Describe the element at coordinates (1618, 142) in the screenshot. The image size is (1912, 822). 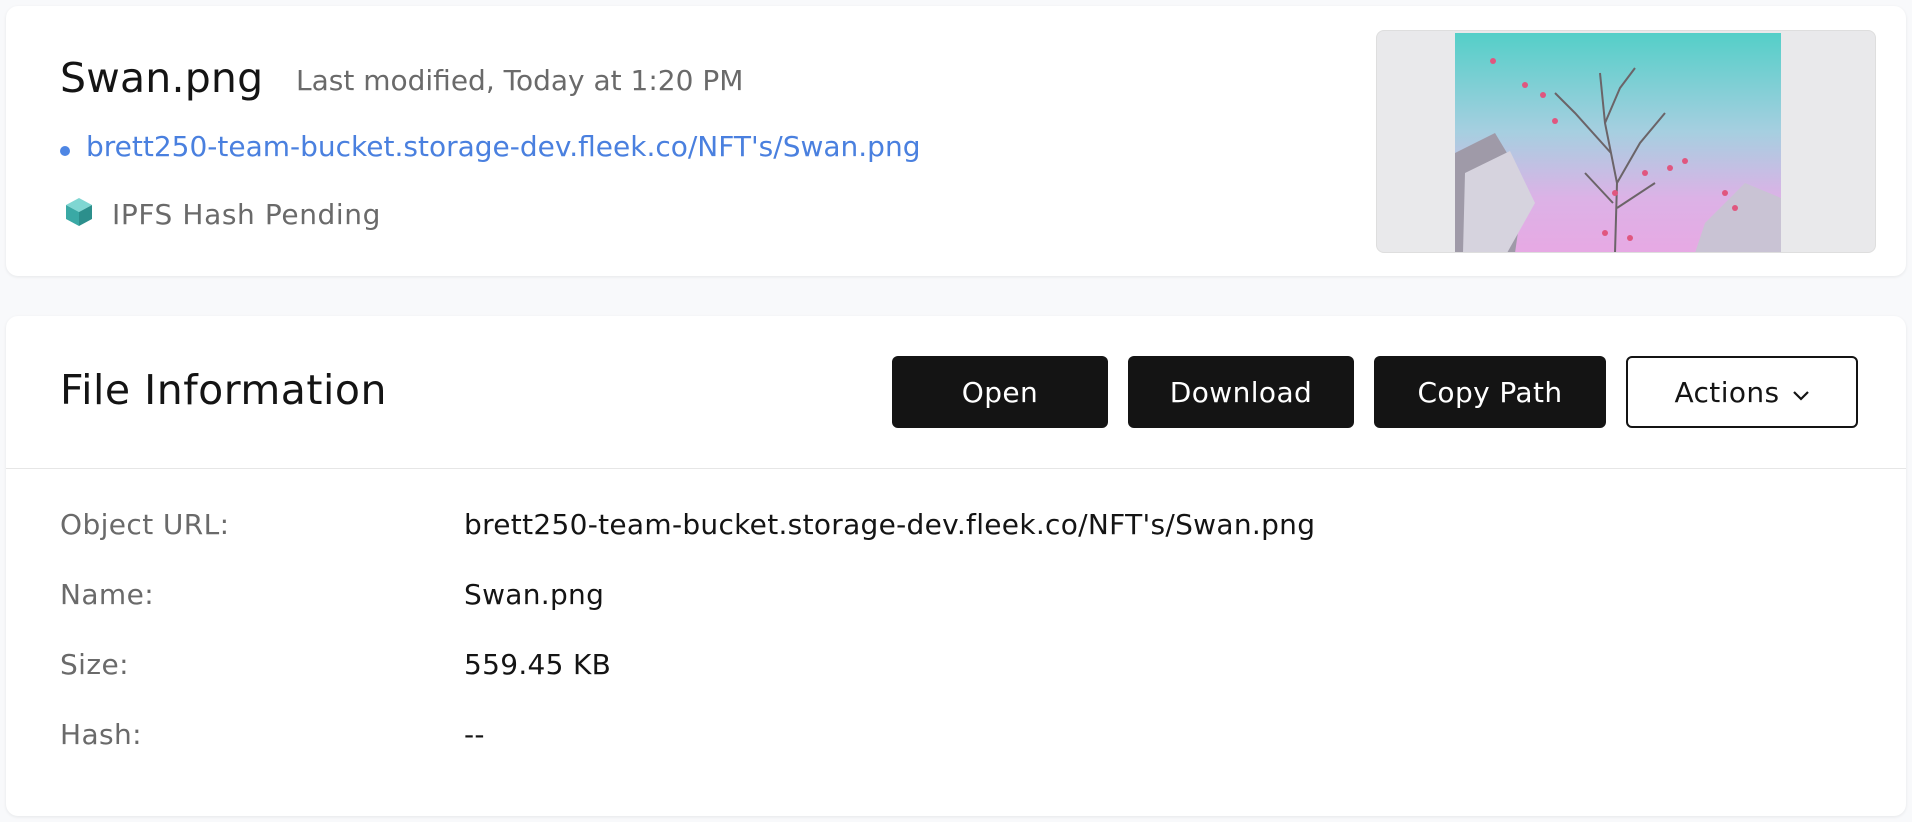
I see `image-thumbnail` at that location.